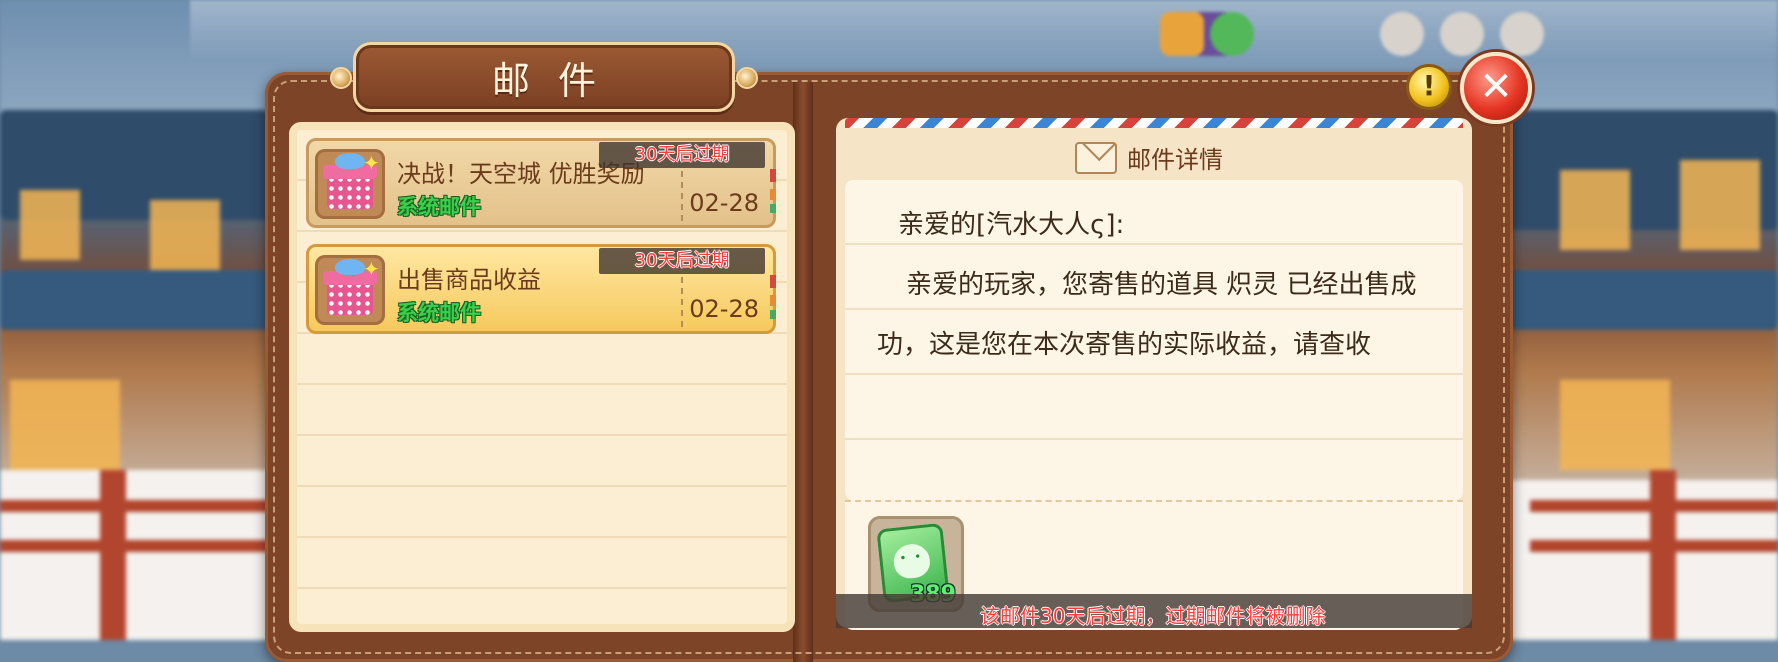  What do you see at coordinates (341, 78) in the screenshot?
I see `plaque-knob-left` at bounding box center [341, 78].